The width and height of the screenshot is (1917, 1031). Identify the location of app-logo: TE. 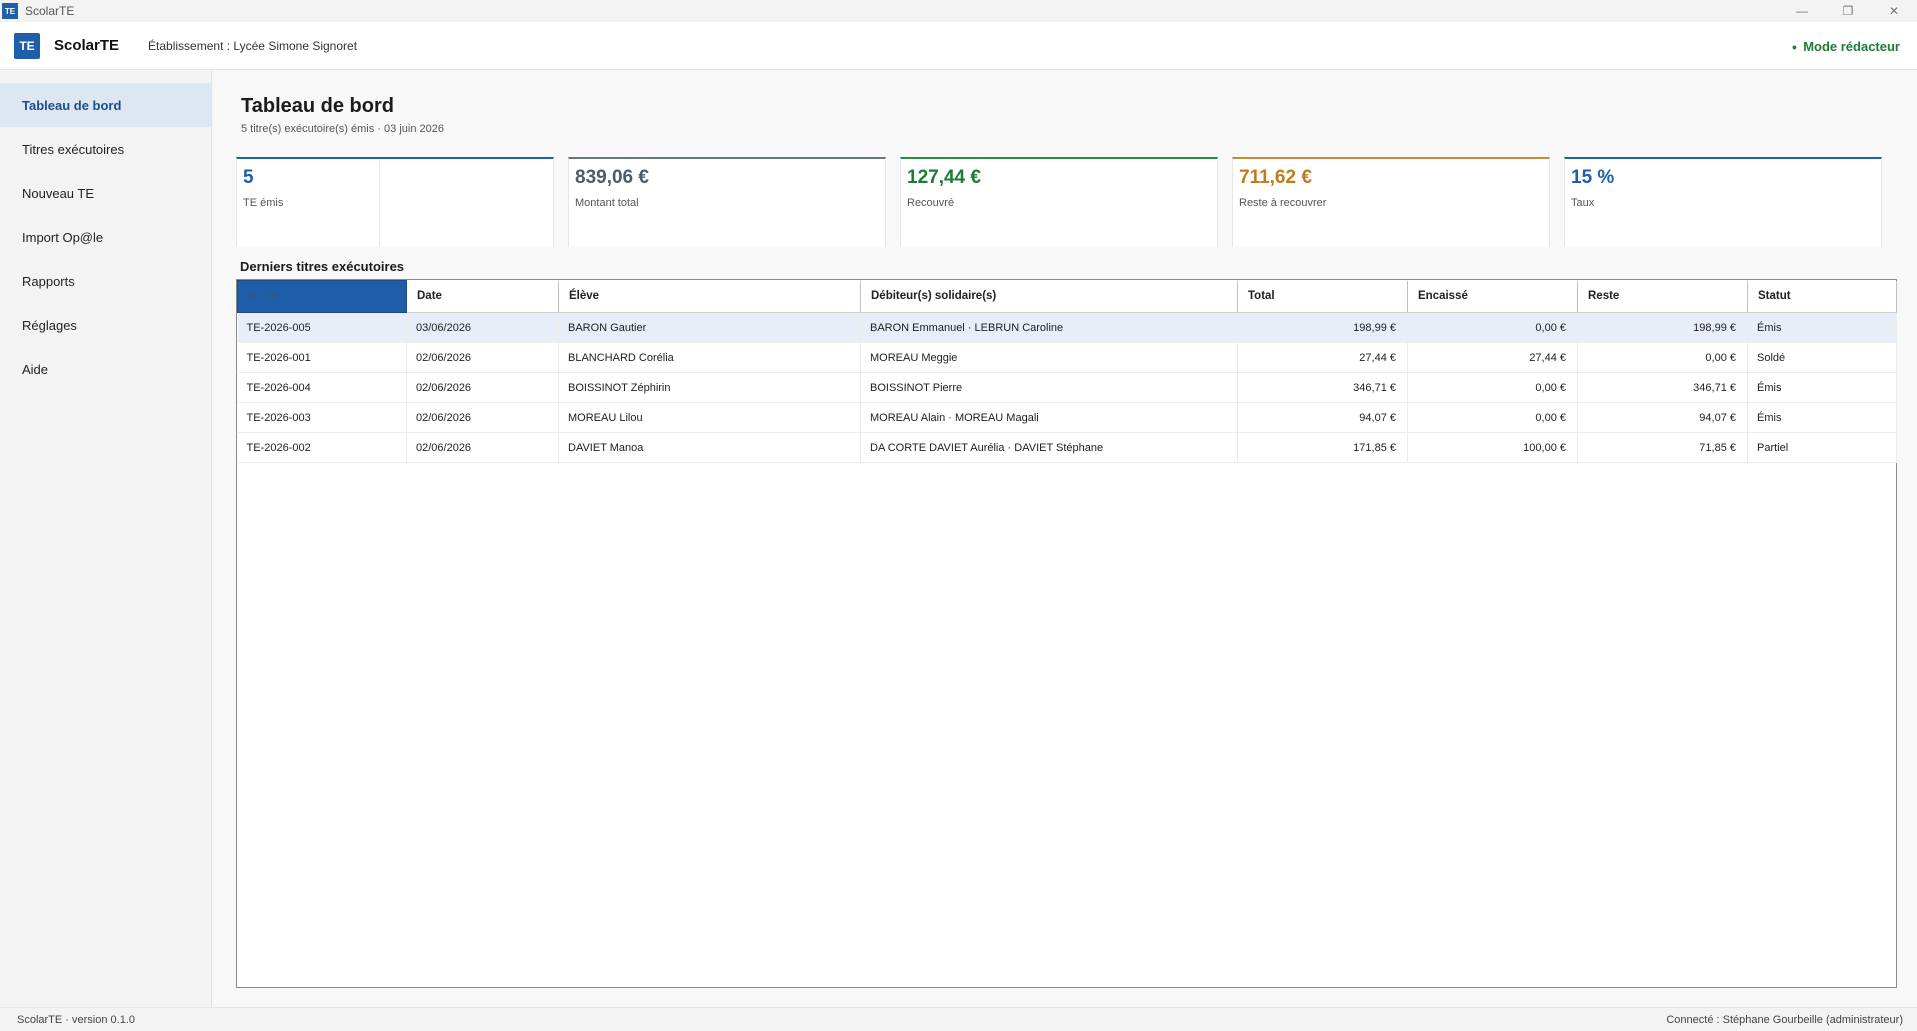
(27, 45).